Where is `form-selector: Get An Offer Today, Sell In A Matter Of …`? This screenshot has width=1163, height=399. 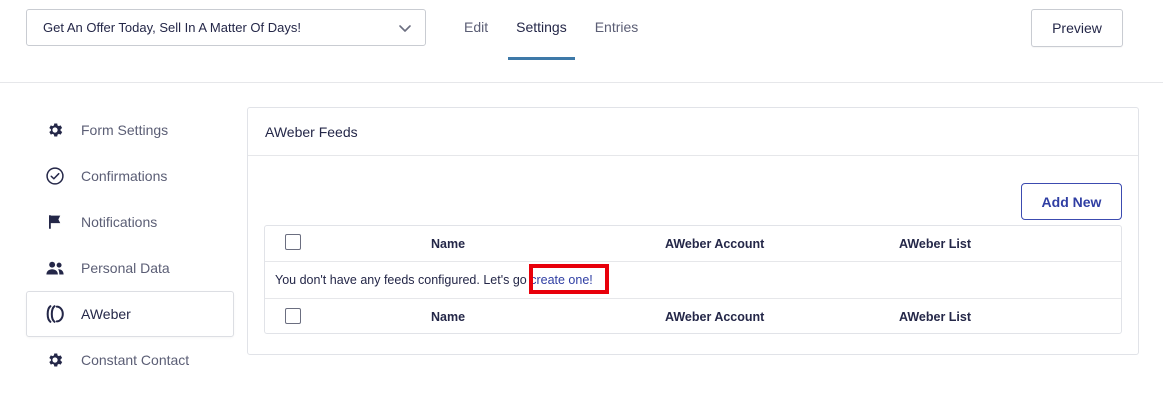
form-selector: Get An Offer Today, Sell In A Matter Of … is located at coordinates (226, 27).